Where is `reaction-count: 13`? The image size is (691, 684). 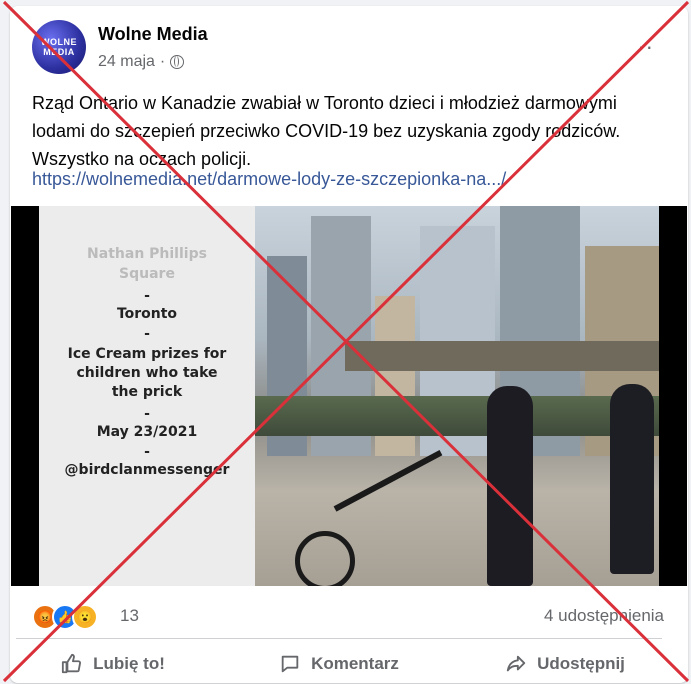 reaction-count: 13 is located at coordinates (129, 616).